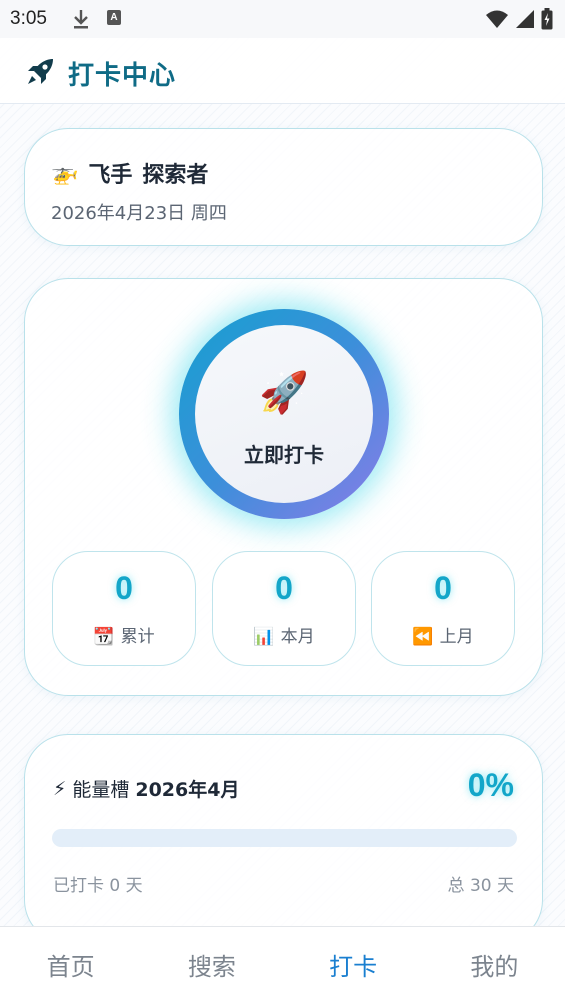 This screenshot has width=565, height=1004. What do you see at coordinates (547, 21) in the screenshot?
I see `battery-icon` at bounding box center [547, 21].